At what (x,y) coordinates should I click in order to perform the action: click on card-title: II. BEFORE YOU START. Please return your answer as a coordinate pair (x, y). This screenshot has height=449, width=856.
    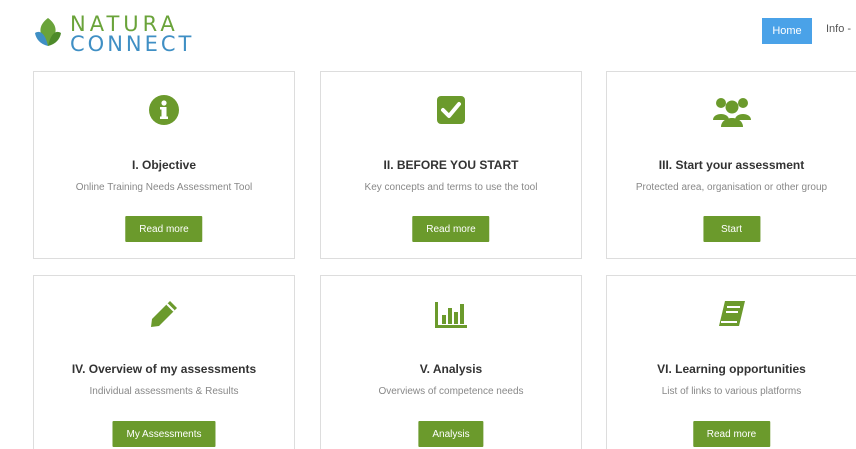
    Looking at the image, I should click on (451, 165).